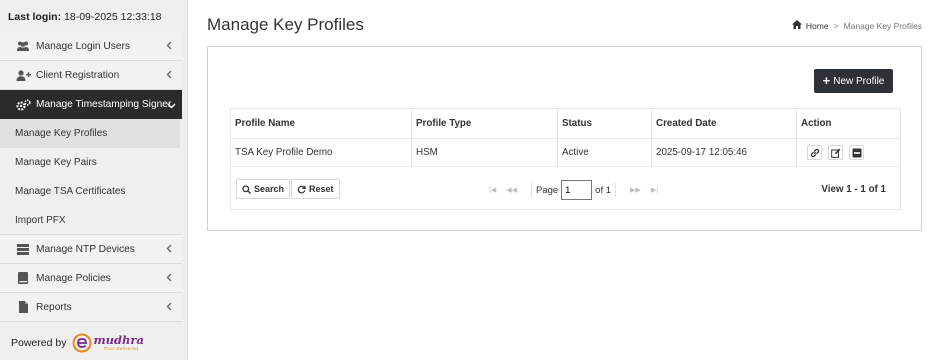 The image size is (940, 360). What do you see at coordinates (441, 123) in the screenshot?
I see `column-header-profile-type: Profile Type` at bounding box center [441, 123].